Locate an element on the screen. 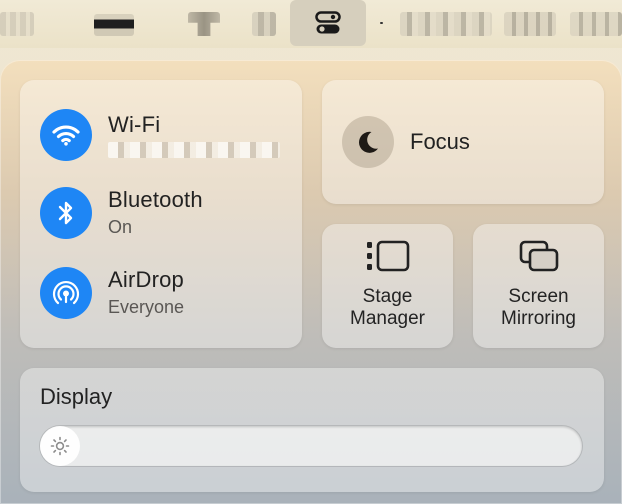 The width and height of the screenshot is (622, 504). wifi-label: Wi-Fi is located at coordinates (134, 124).